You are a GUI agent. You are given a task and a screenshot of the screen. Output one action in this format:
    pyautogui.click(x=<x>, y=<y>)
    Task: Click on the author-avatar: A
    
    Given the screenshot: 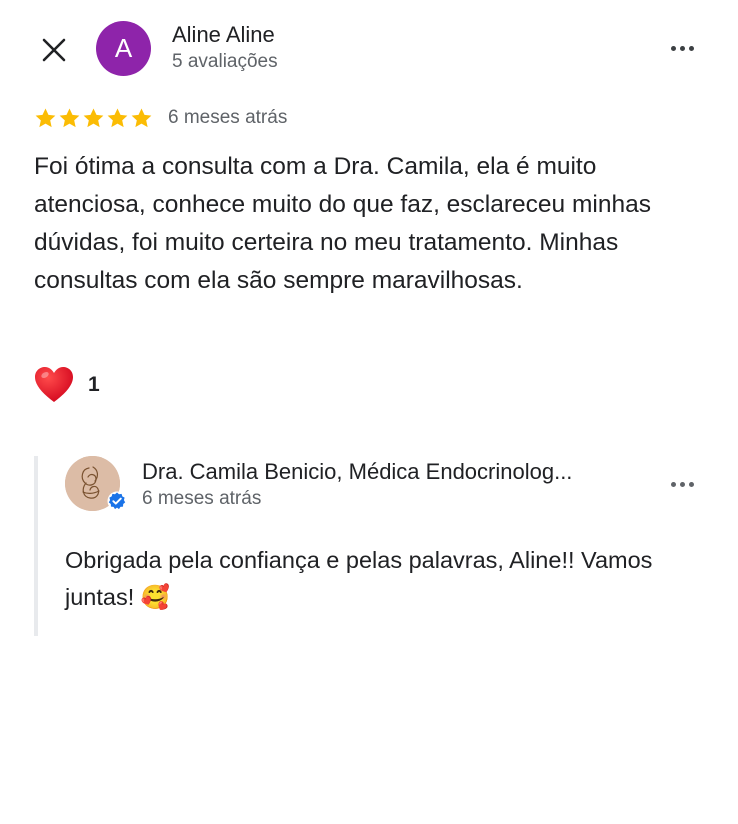 What is the action you would take?
    pyautogui.click(x=123, y=48)
    